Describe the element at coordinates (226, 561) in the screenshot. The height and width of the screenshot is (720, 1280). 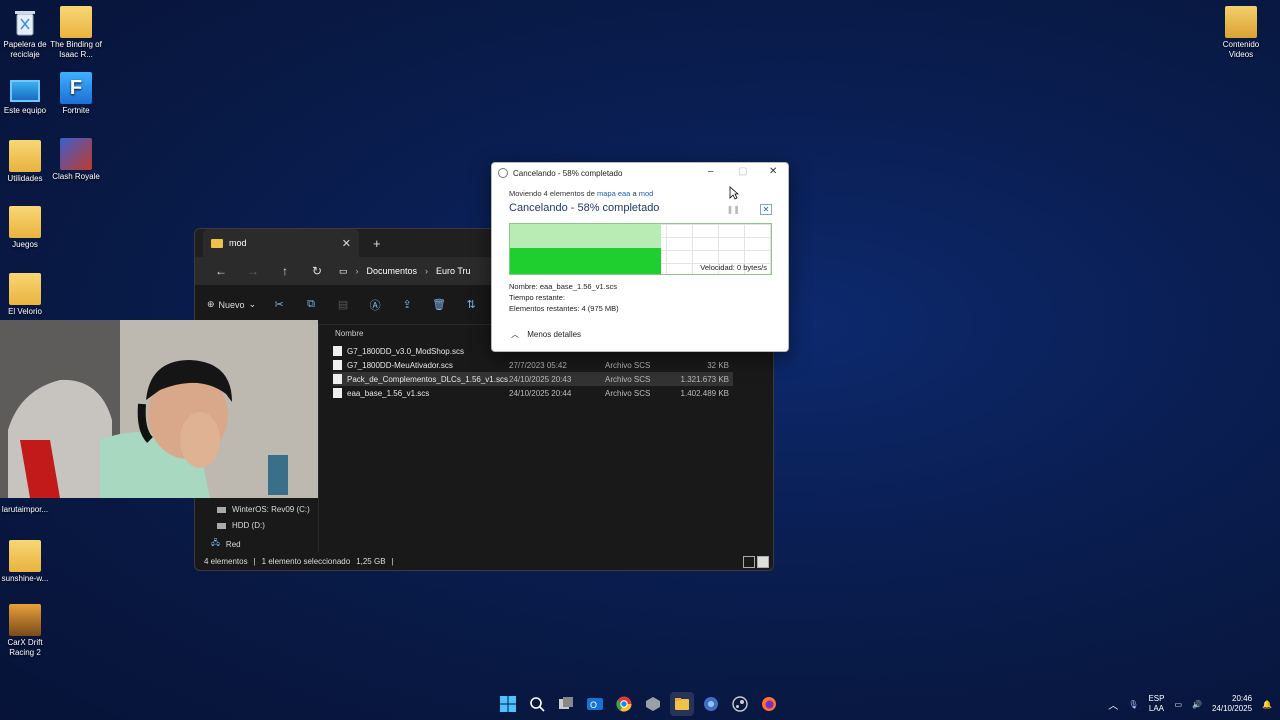
I see `status-count: 4 elementos` at that location.